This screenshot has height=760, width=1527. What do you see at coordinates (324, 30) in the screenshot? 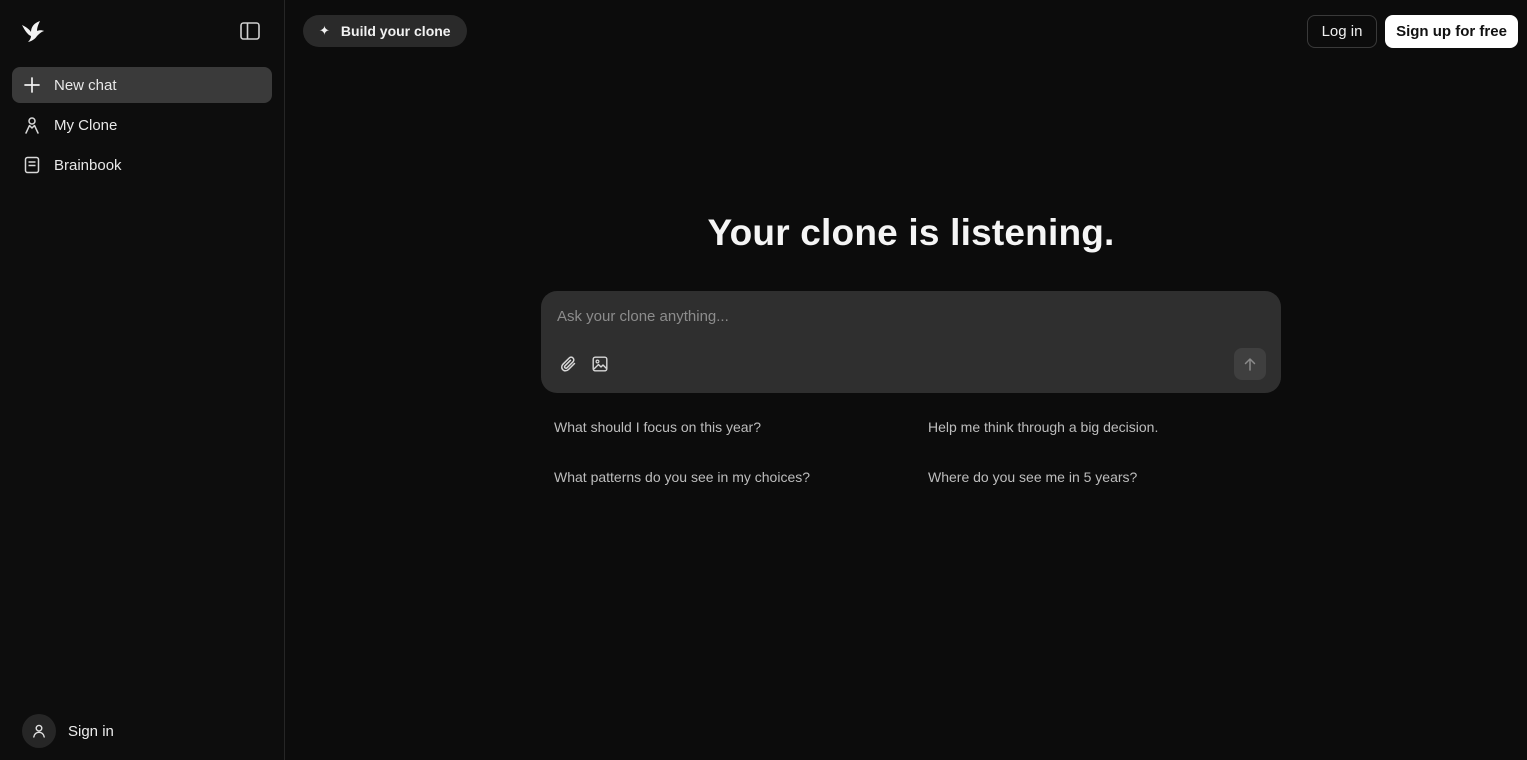
I see `sparkle-icon: ✦` at bounding box center [324, 30].